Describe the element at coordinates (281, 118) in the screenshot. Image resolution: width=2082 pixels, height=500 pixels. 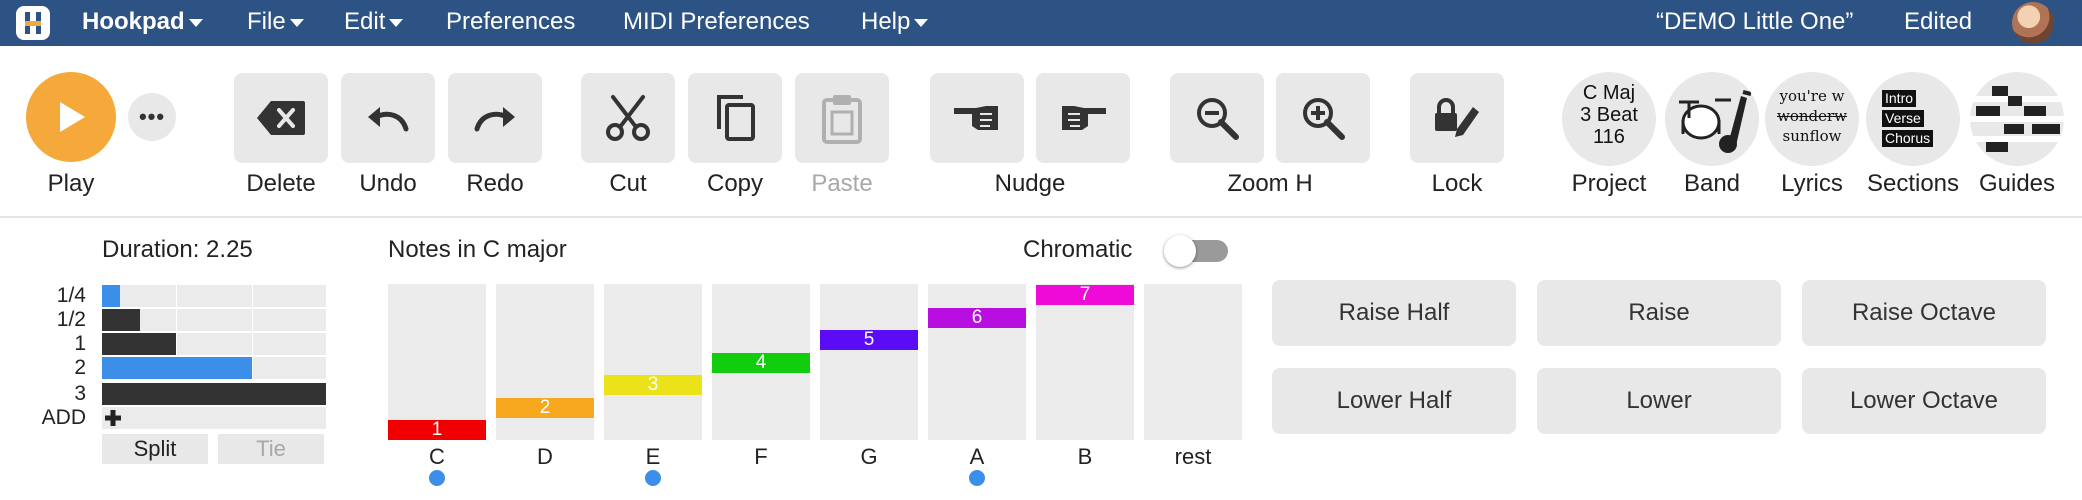
I see `delete-button` at that location.